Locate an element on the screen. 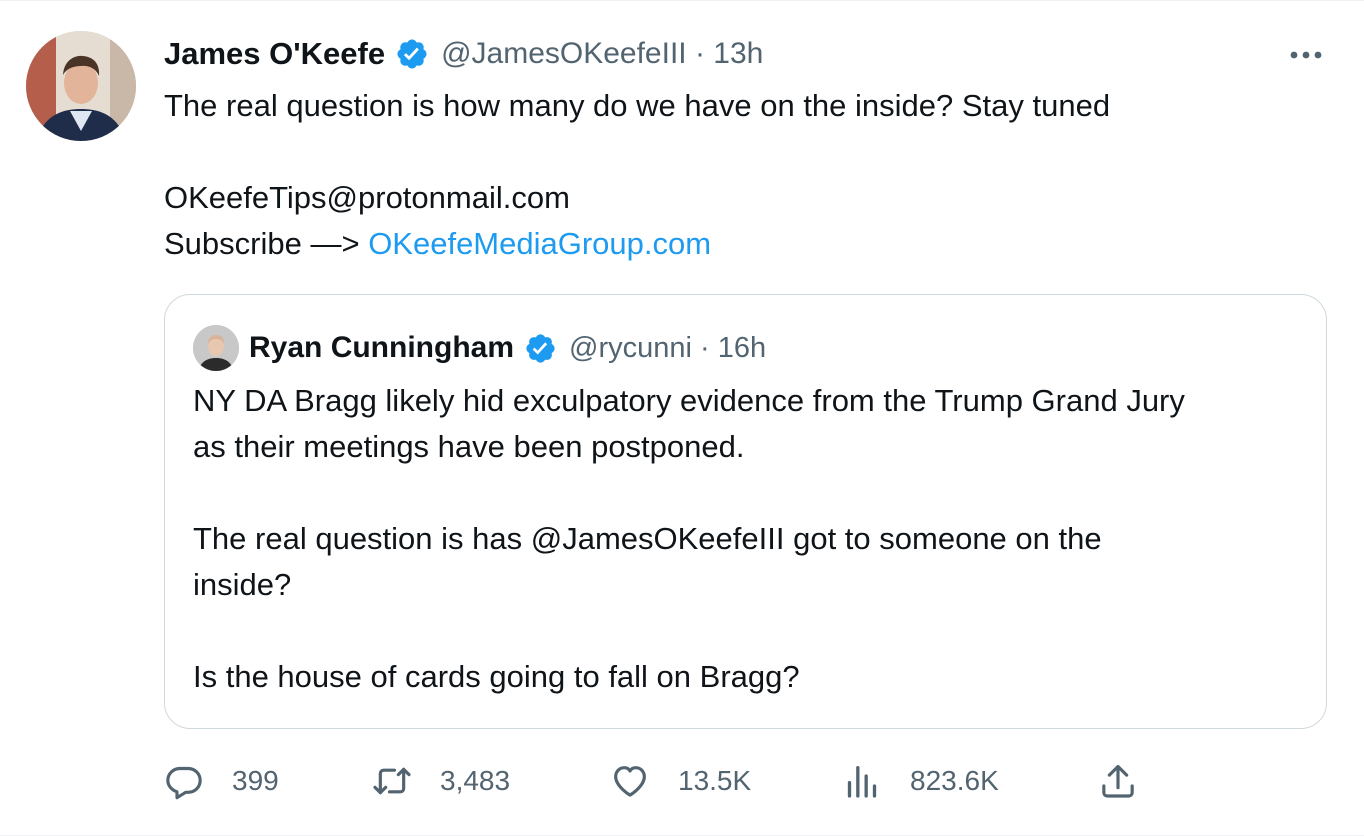 This screenshot has width=1364, height=836. quoted-text-line: inside? is located at coordinates (242, 584).